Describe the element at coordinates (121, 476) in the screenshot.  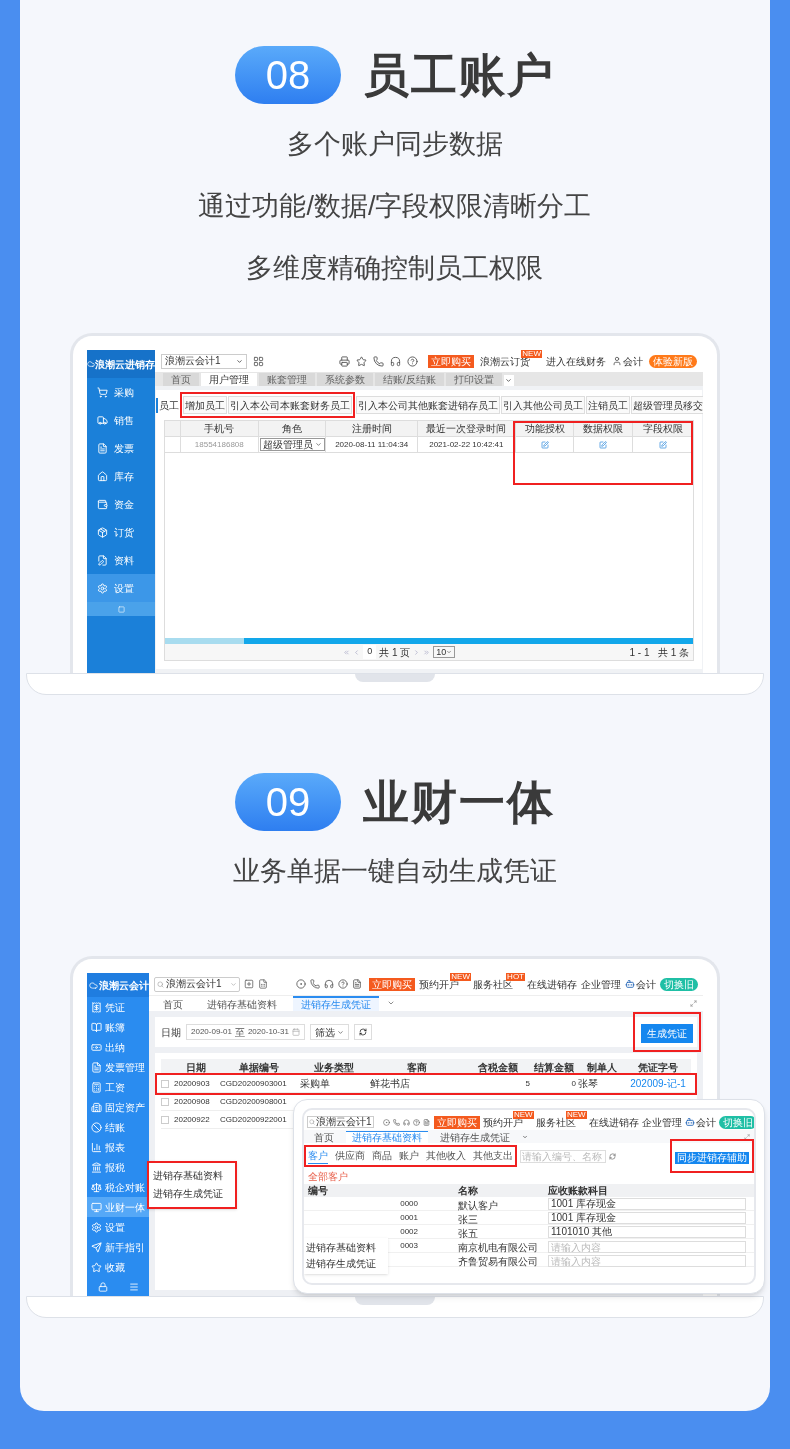
I see `sidebar-item: 库存` at that location.